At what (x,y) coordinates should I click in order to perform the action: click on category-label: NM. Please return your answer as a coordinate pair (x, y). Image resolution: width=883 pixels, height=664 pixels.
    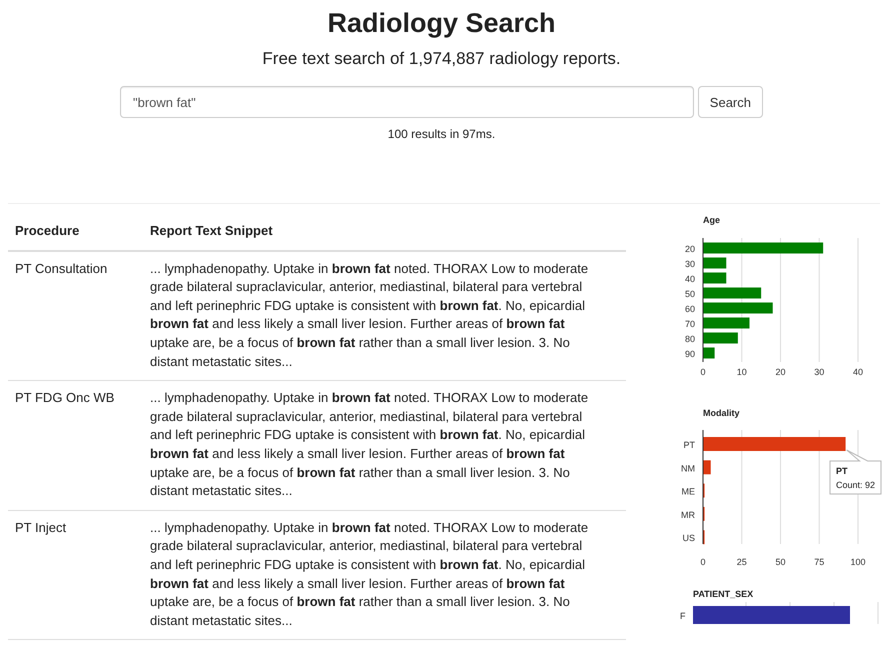
    Looking at the image, I should click on (688, 468).